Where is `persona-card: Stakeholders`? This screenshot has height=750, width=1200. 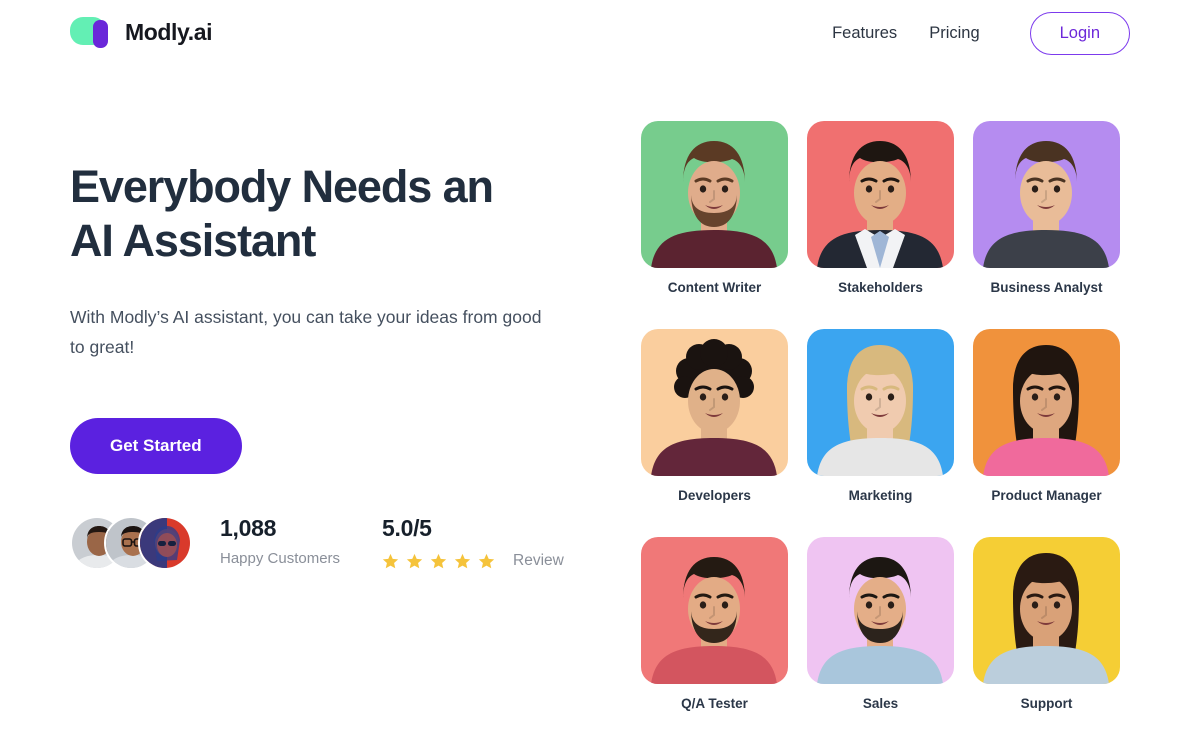 persona-card: Stakeholders is located at coordinates (880, 208).